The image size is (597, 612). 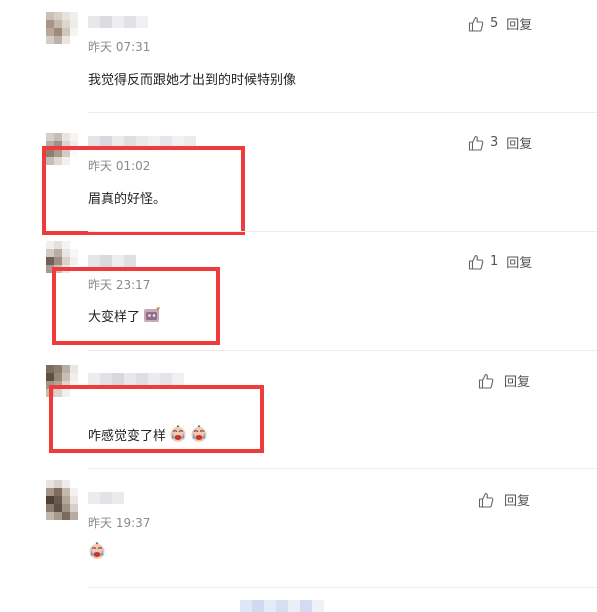 I want to click on comment-text, so click(x=97, y=551).